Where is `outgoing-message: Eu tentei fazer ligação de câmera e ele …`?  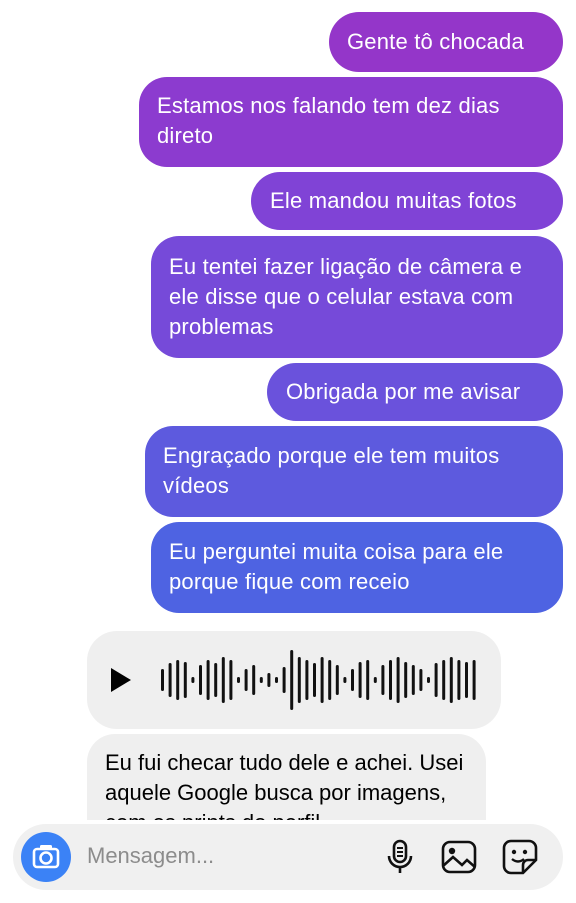
outgoing-message: Eu tentei fazer ligação de câmera e ele … is located at coordinates (357, 297).